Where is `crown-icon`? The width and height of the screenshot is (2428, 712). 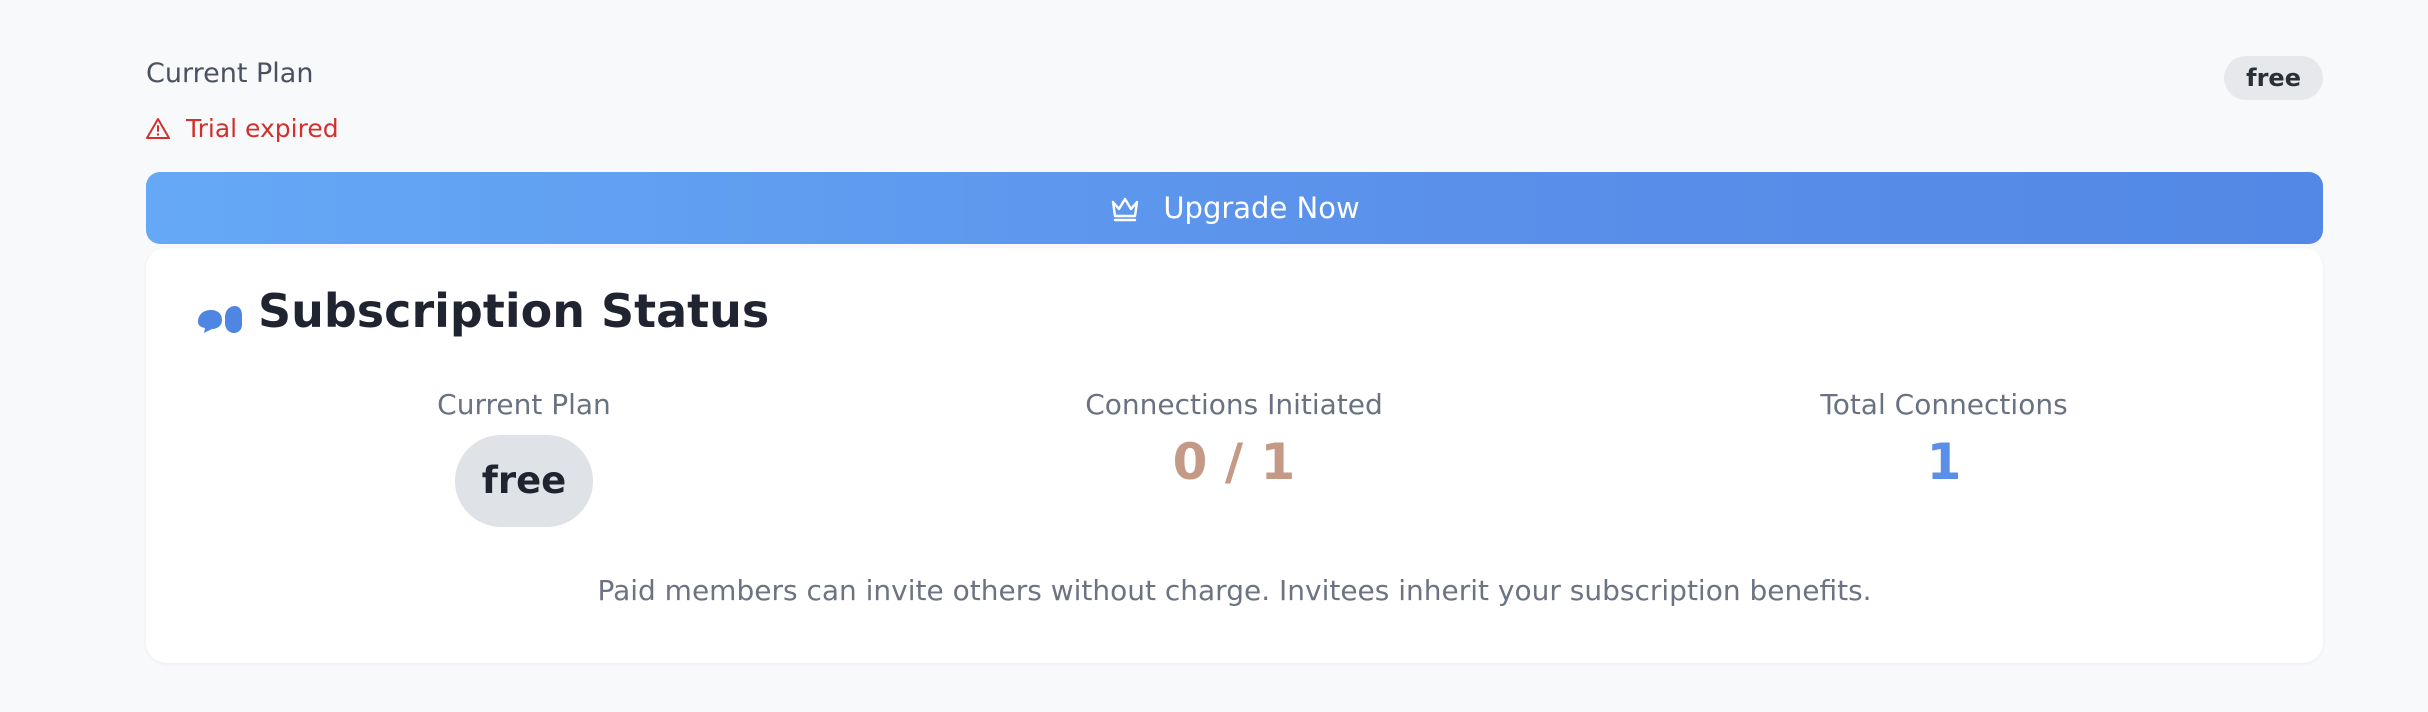
crown-icon is located at coordinates (1125, 208).